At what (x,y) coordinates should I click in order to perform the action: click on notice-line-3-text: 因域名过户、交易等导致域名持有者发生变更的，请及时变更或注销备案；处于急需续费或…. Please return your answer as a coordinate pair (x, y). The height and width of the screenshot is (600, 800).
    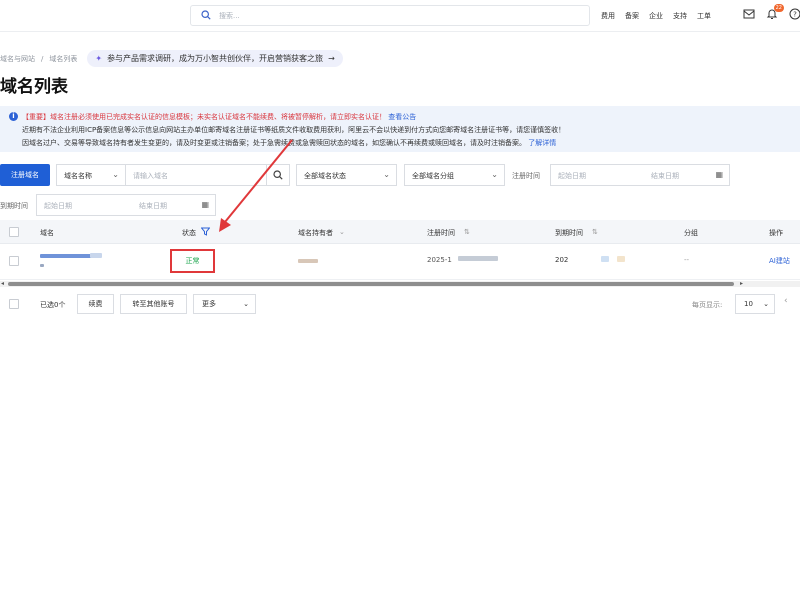
    Looking at the image, I should click on (274, 143).